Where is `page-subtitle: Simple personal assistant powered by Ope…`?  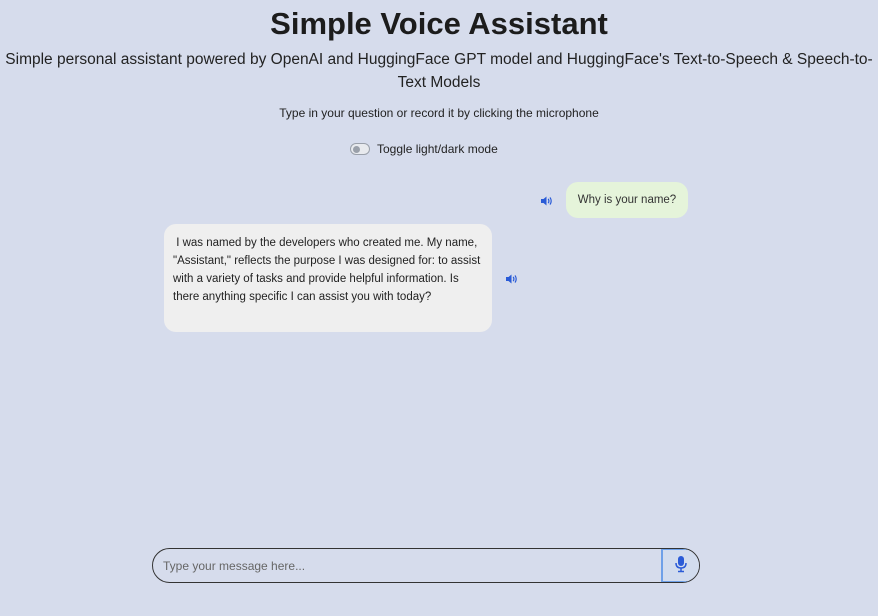
page-subtitle: Simple personal assistant powered by Ope… is located at coordinates (439, 71).